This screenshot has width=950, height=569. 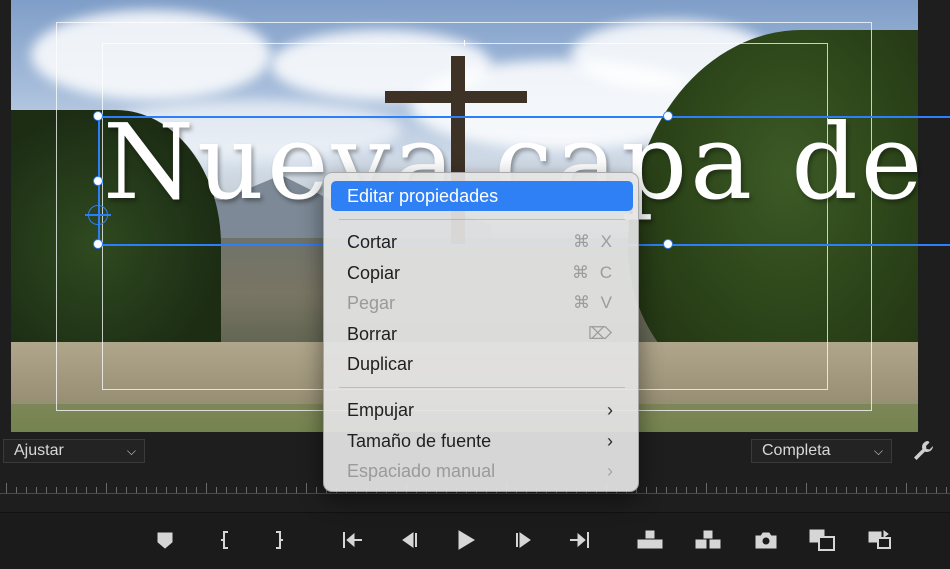 What do you see at coordinates (708, 540) in the screenshot?
I see `extract-icon` at bounding box center [708, 540].